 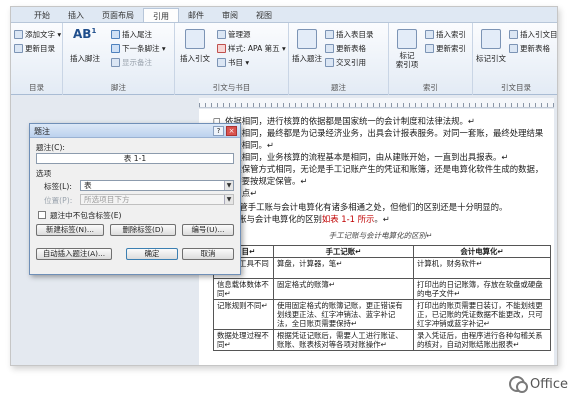 I want to click on tab-review: 审阅, so click(x=230, y=15).